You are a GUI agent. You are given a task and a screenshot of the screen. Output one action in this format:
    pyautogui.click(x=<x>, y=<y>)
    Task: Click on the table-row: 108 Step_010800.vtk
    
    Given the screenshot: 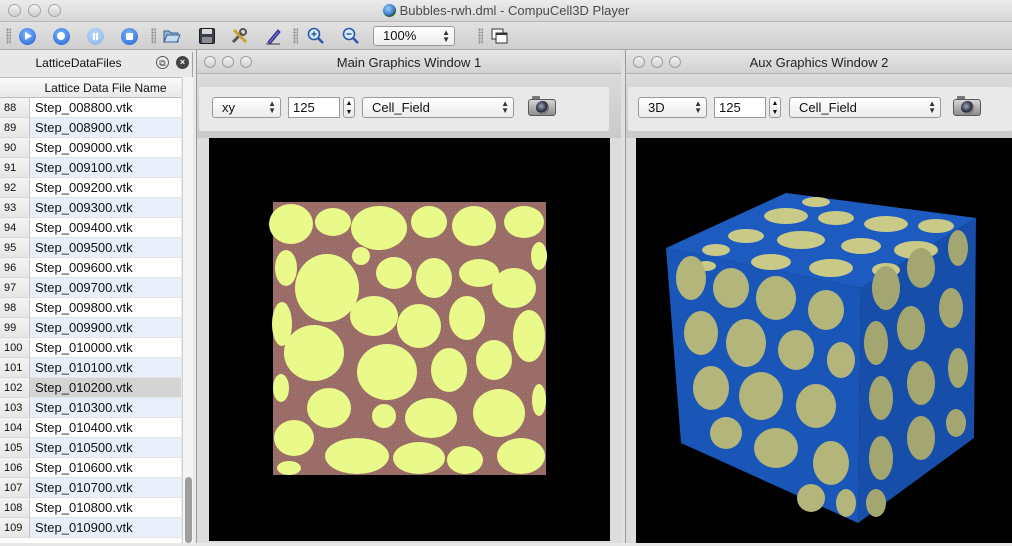 What is the action you would take?
    pyautogui.click(x=90, y=508)
    